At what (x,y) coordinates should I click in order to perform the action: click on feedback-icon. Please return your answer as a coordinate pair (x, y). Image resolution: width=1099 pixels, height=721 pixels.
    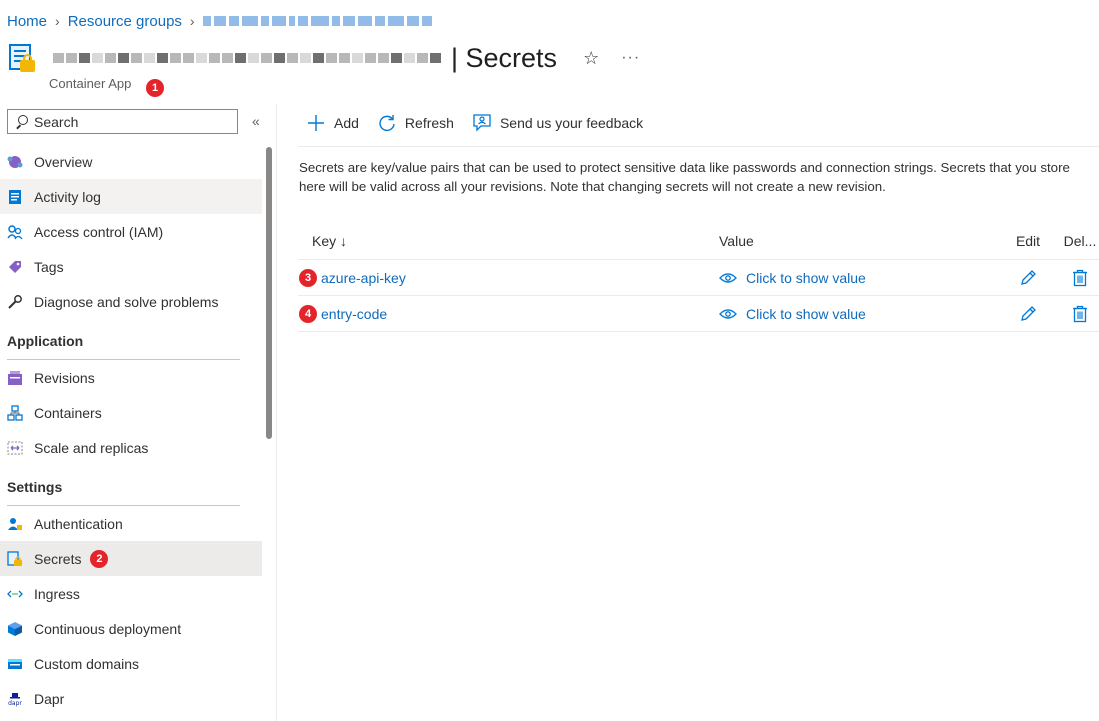
    Looking at the image, I should click on (482, 123).